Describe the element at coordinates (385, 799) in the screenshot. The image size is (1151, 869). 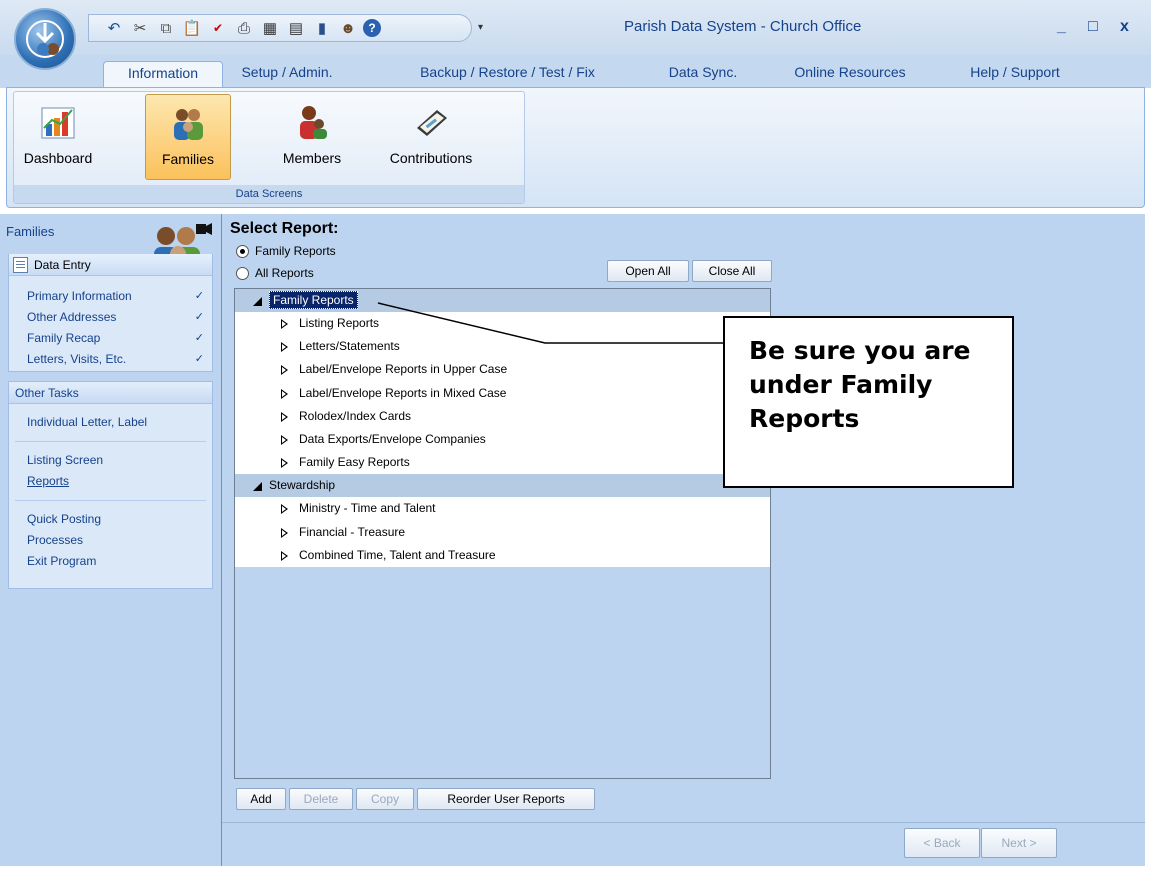
I see `copy-button: Copy` at that location.